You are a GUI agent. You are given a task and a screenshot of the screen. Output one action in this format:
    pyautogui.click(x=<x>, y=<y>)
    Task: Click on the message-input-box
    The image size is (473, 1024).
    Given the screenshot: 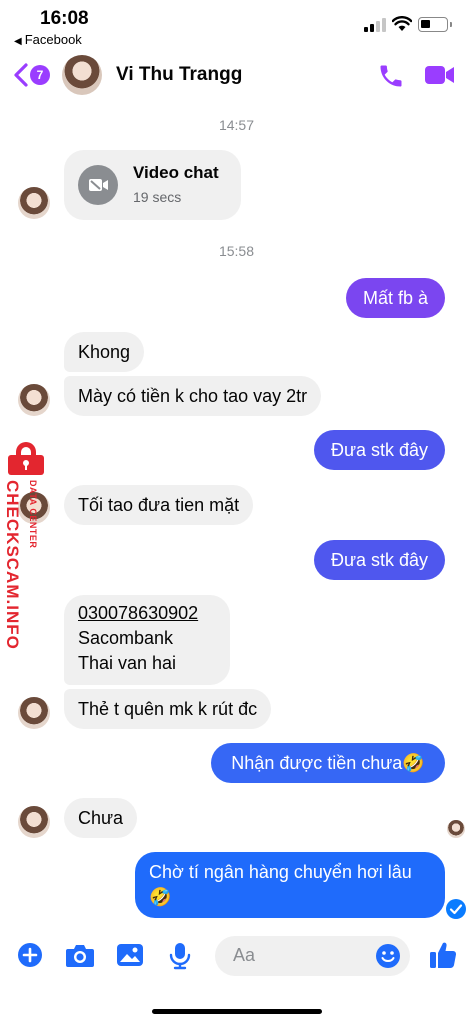 What is the action you would take?
    pyautogui.click(x=312, y=956)
    